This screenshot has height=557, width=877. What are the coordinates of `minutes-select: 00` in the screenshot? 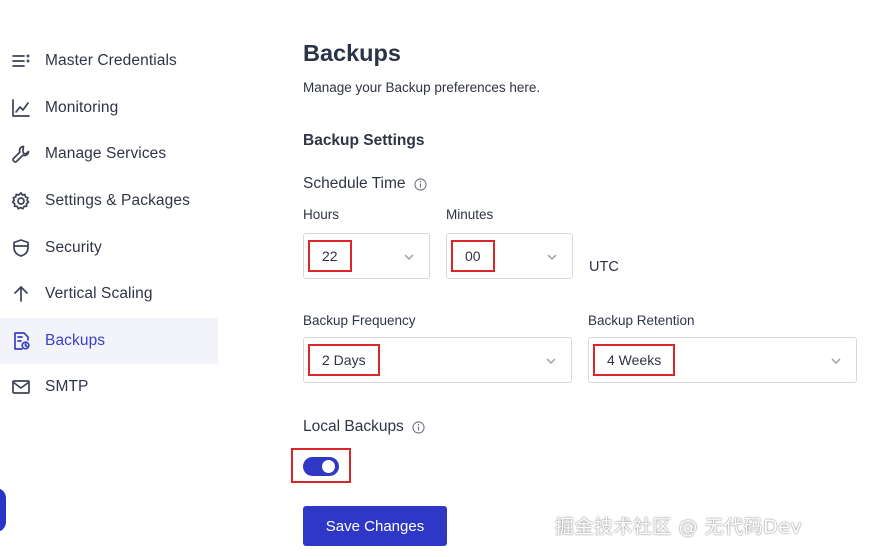 It's located at (509, 256).